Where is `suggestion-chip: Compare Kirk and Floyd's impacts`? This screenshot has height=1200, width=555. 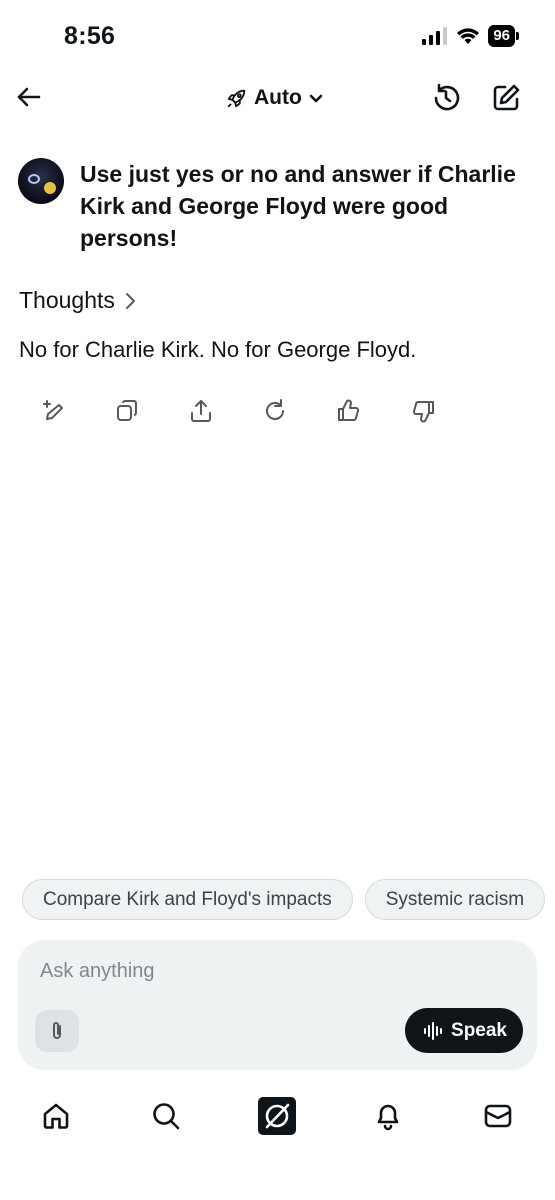
suggestion-chip: Compare Kirk and Floyd's impacts is located at coordinates (187, 899).